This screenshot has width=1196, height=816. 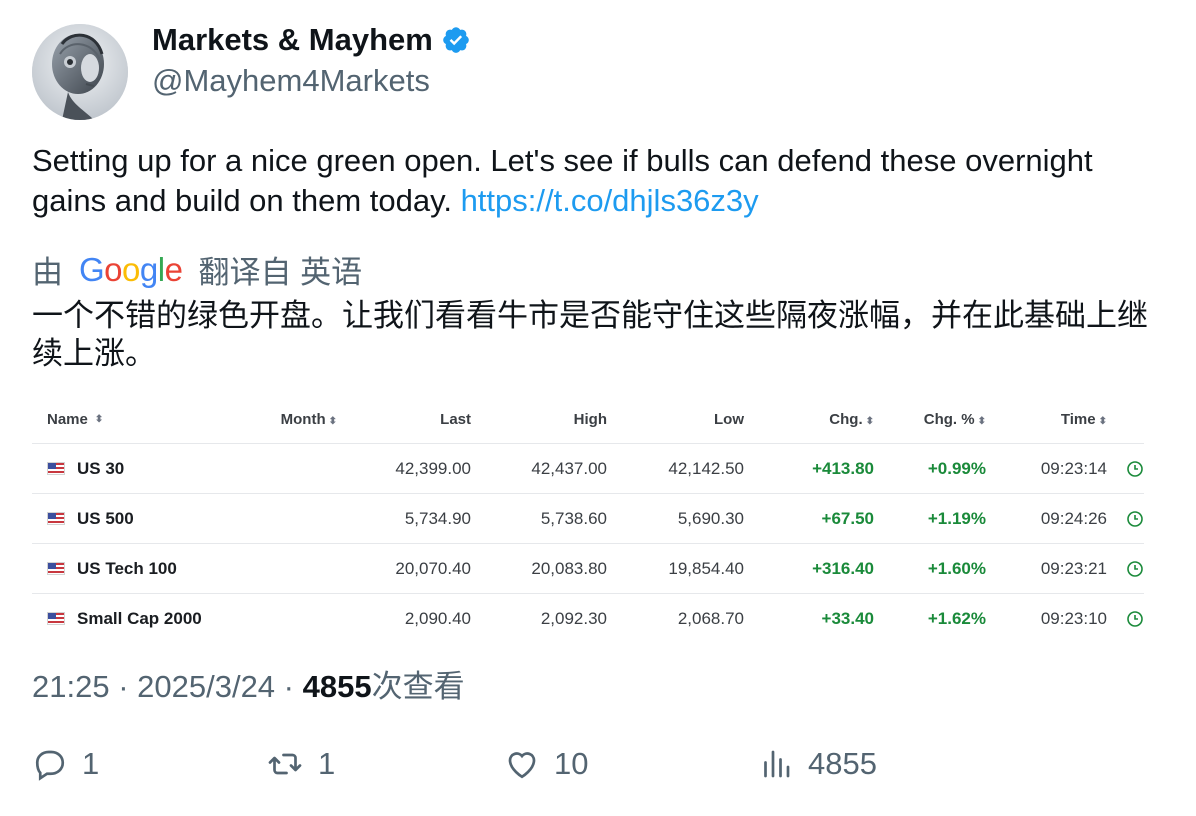 What do you see at coordinates (956, 618) in the screenshot?
I see `row-chg-pct: +1.62%` at bounding box center [956, 618].